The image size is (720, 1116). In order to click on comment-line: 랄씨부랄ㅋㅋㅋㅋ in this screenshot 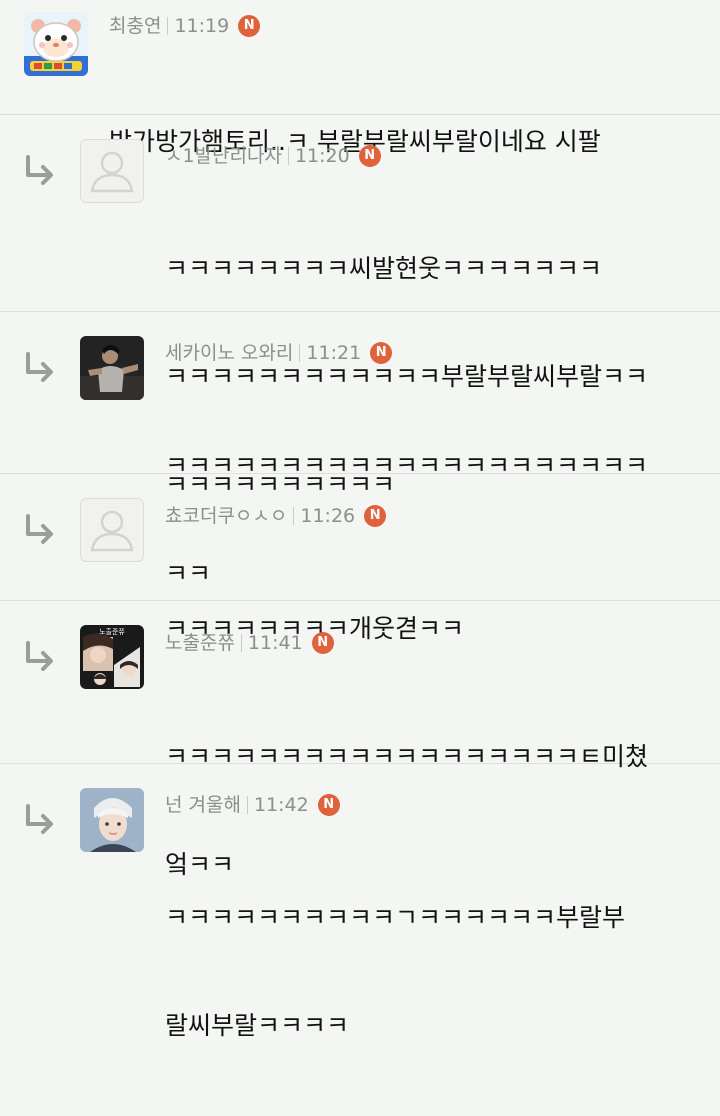, I will do `click(257, 1025)`.